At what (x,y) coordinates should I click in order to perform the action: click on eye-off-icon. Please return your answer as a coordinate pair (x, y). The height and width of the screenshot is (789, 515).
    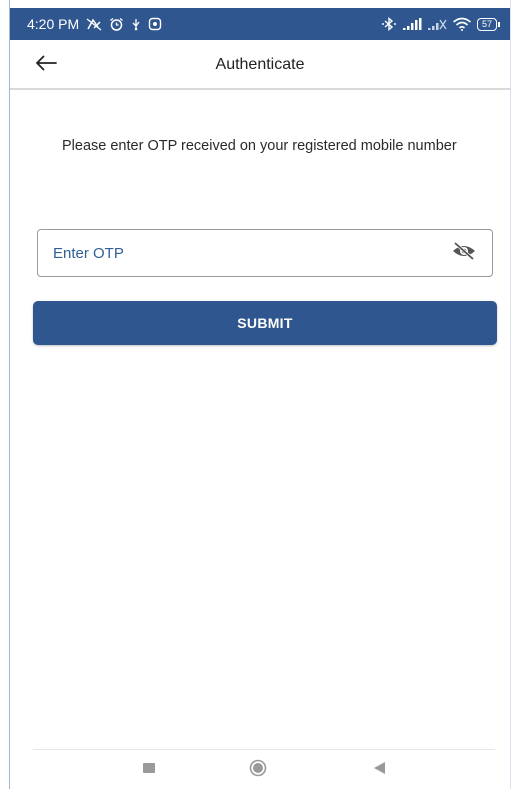
    Looking at the image, I should click on (464, 253).